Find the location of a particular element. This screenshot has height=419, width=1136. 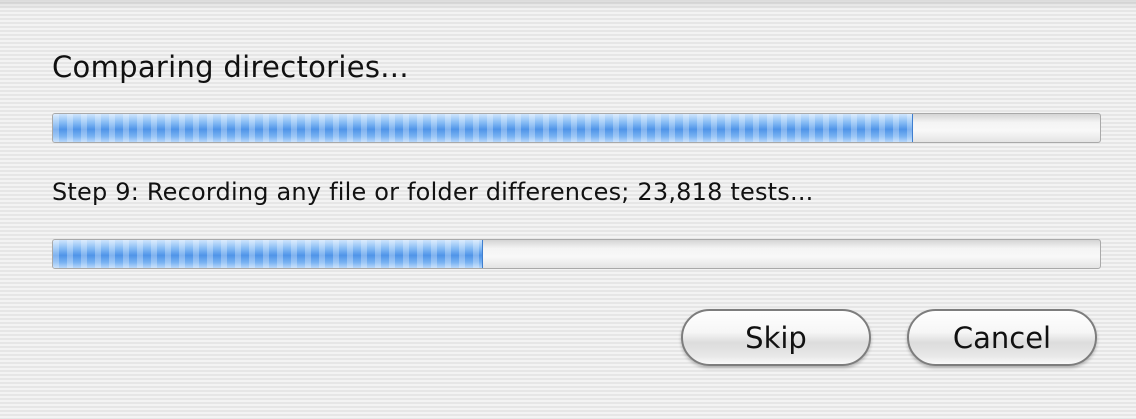

overall-progress-bar is located at coordinates (576, 128).